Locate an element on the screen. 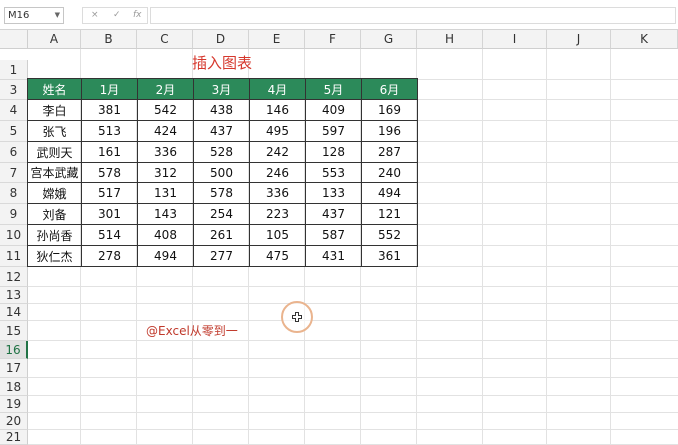  value-cell: 552 is located at coordinates (389, 235).